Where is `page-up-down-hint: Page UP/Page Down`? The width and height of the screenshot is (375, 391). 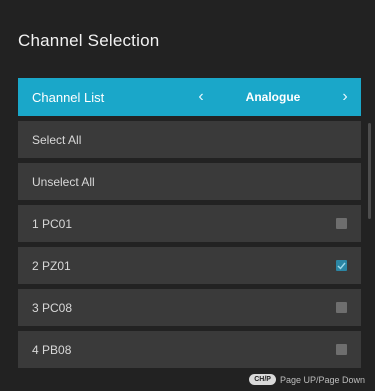
page-up-down-hint: Page UP/Page Down is located at coordinates (322, 379).